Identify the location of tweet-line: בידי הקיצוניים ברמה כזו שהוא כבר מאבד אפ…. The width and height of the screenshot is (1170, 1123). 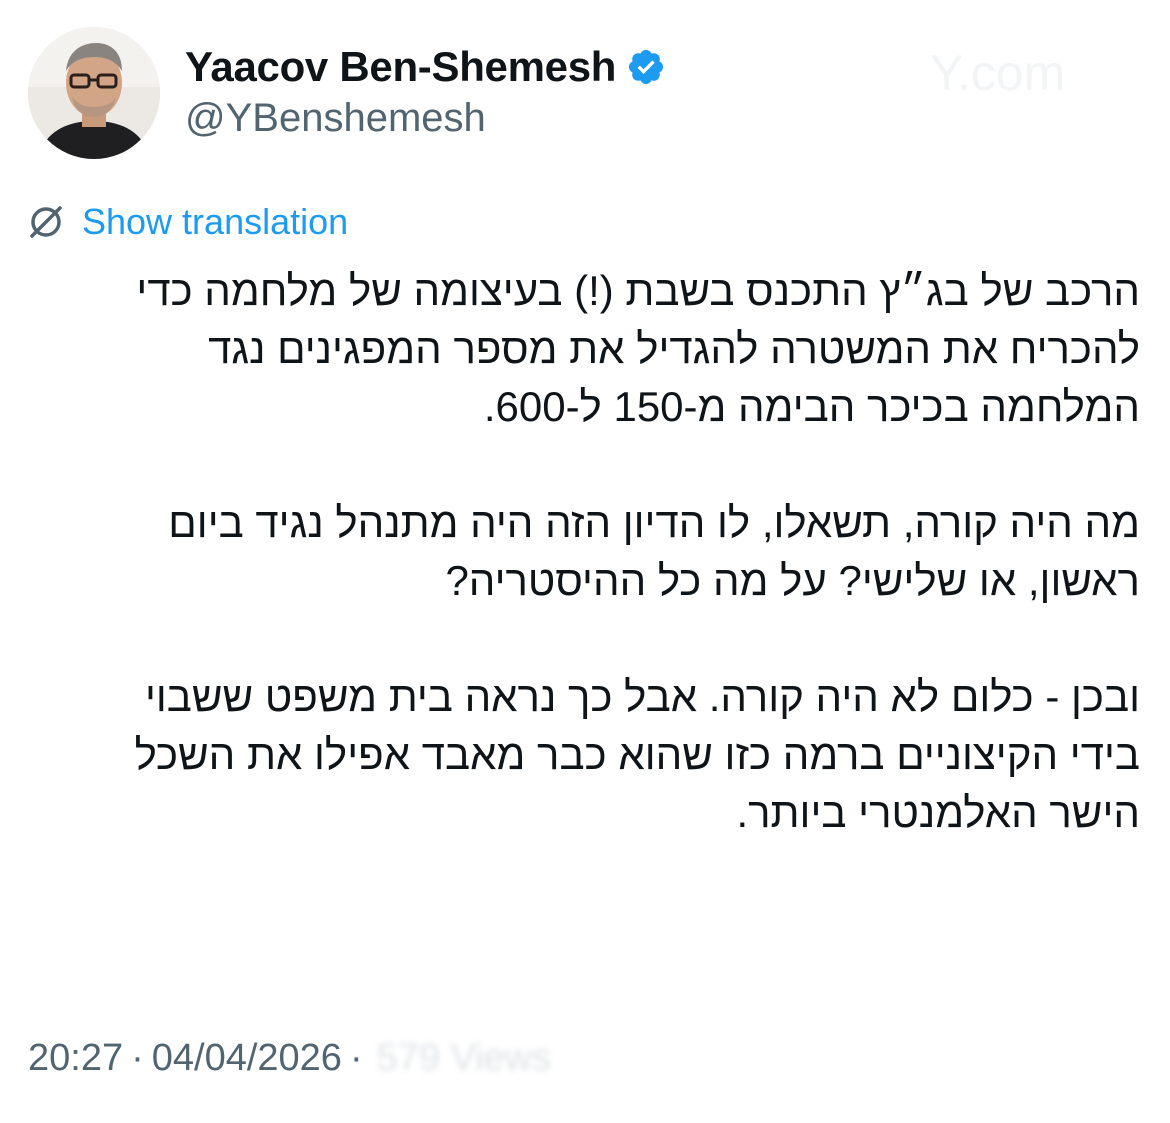
(637, 754).